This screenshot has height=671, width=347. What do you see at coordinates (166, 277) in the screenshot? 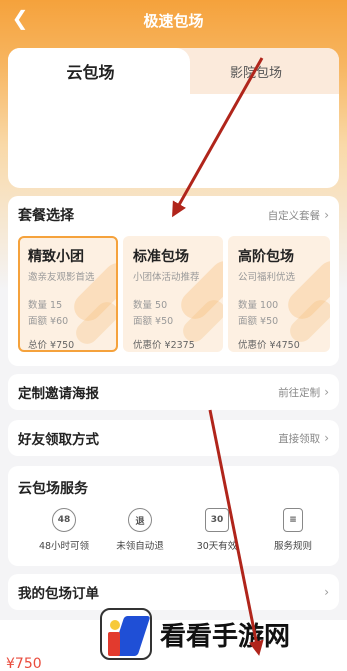
I see `package-description: 小团体活动推荐` at bounding box center [166, 277].